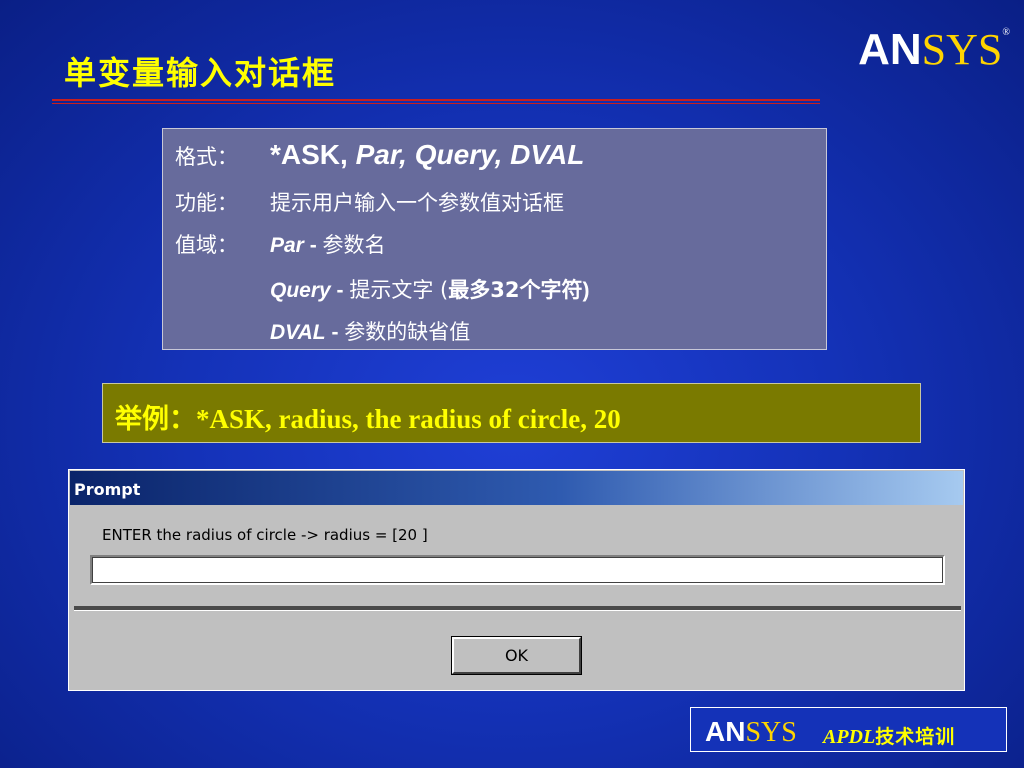 The width and height of the screenshot is (1024, 768). I want to click on range-row: 值域： Par - 参数名, so click(280, 244).